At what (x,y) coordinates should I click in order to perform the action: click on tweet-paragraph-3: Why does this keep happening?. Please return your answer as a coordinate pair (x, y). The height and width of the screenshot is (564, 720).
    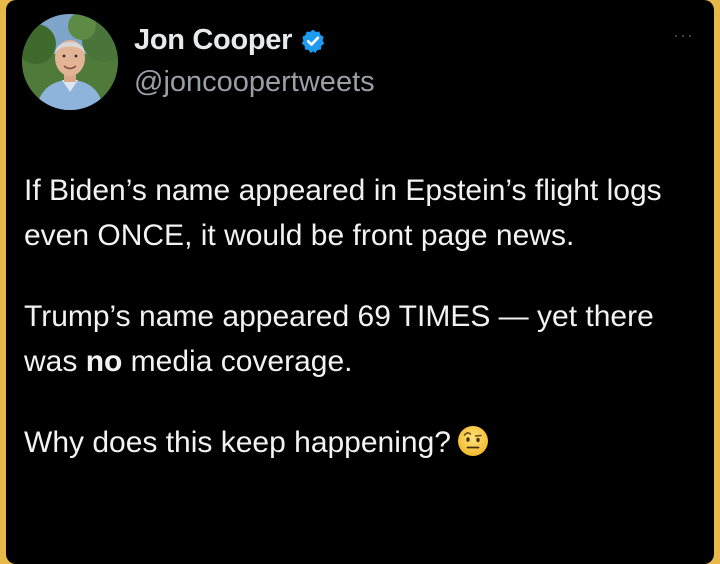
    Looking at the image, I should click on (364, 442).